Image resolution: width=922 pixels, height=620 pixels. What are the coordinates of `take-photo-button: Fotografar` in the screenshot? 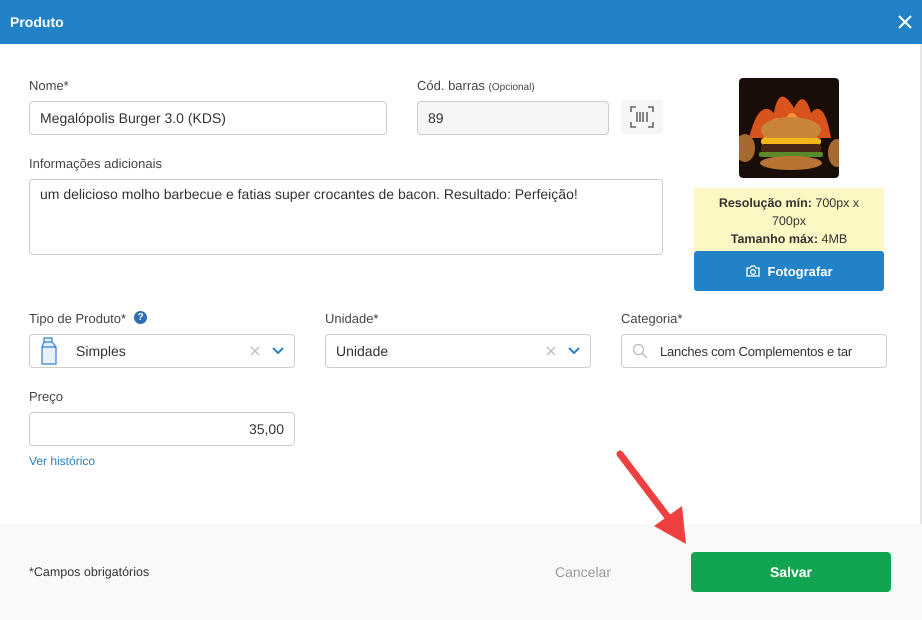 It's located at (789, 271).